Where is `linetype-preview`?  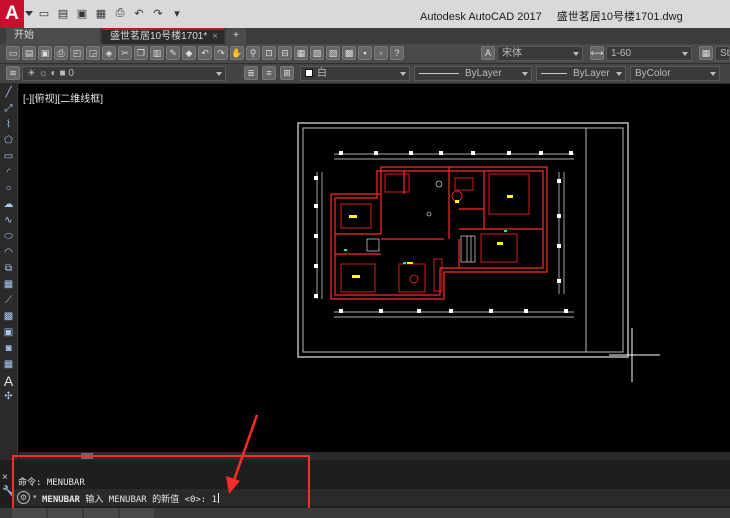 linetype-preview is located at coordinates (439, 73).